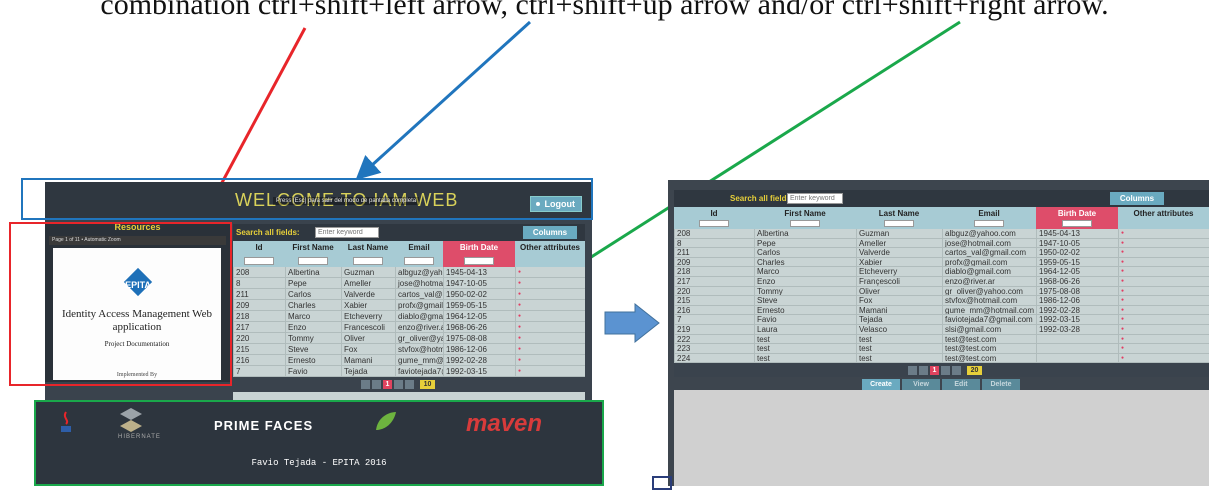 The image size is (1209, 490). I want to click on table-row: 7FavioTejadafaviotejada7@gm1992-03-15●, so click(409, 371).